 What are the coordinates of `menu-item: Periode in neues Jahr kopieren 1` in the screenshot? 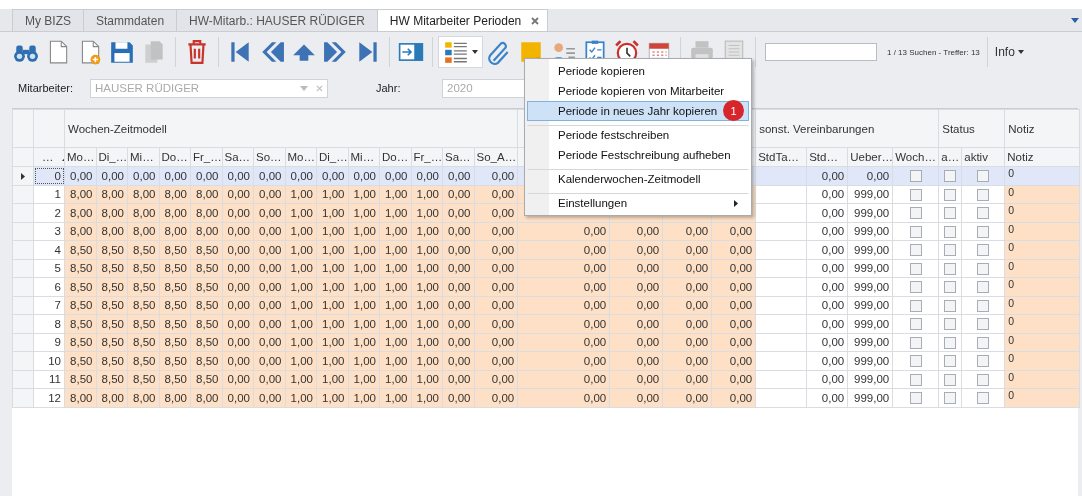 It's located at (638, 111).